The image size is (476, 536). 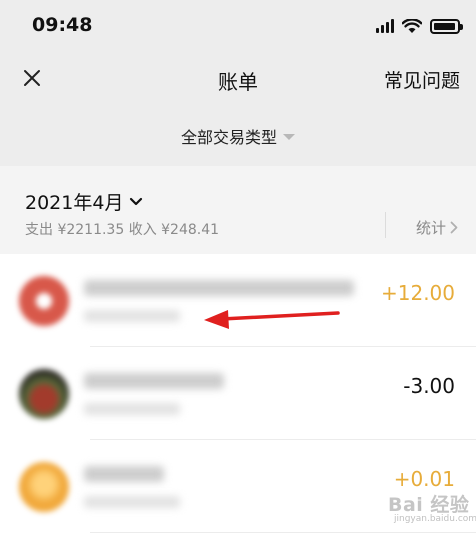 I want to click on battery-icon, so click(x=446, y=26).